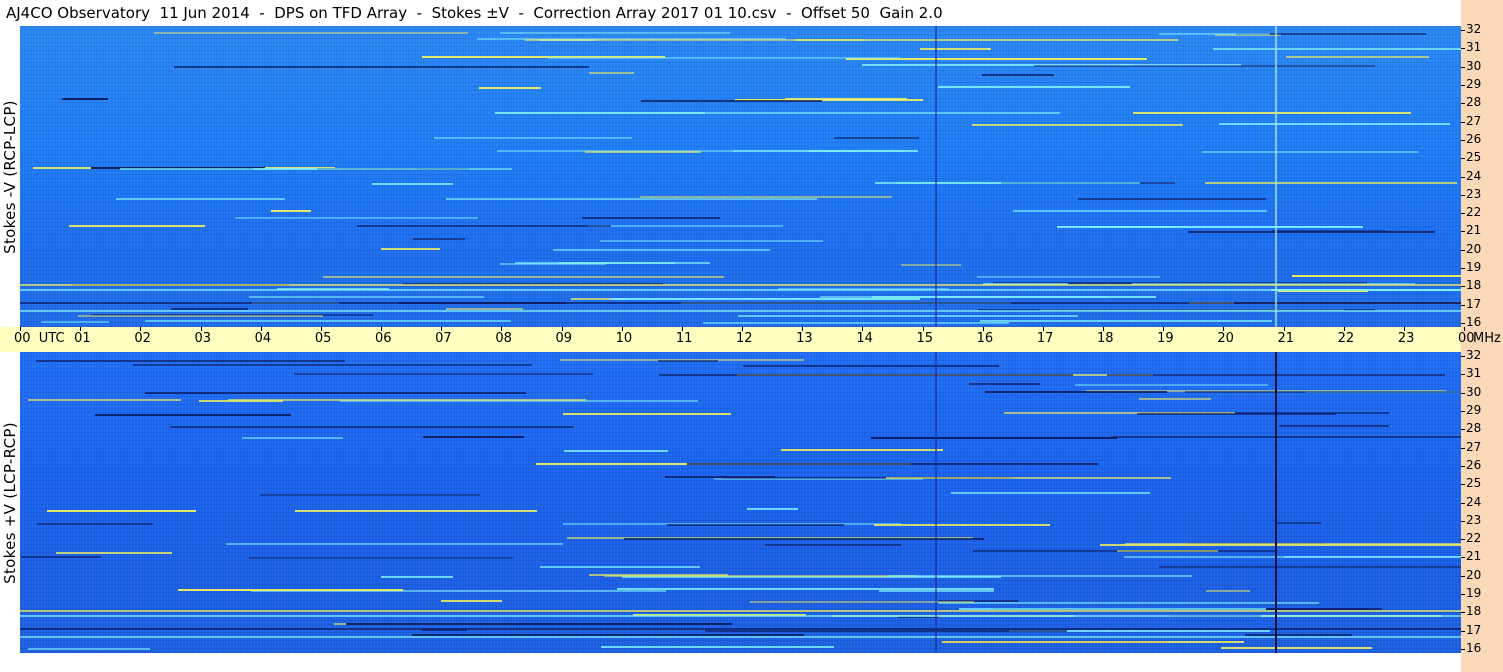 The width and height of the screenshot is (1503, 672). I want to click on time-tick-label: 15, so click(925, 338).